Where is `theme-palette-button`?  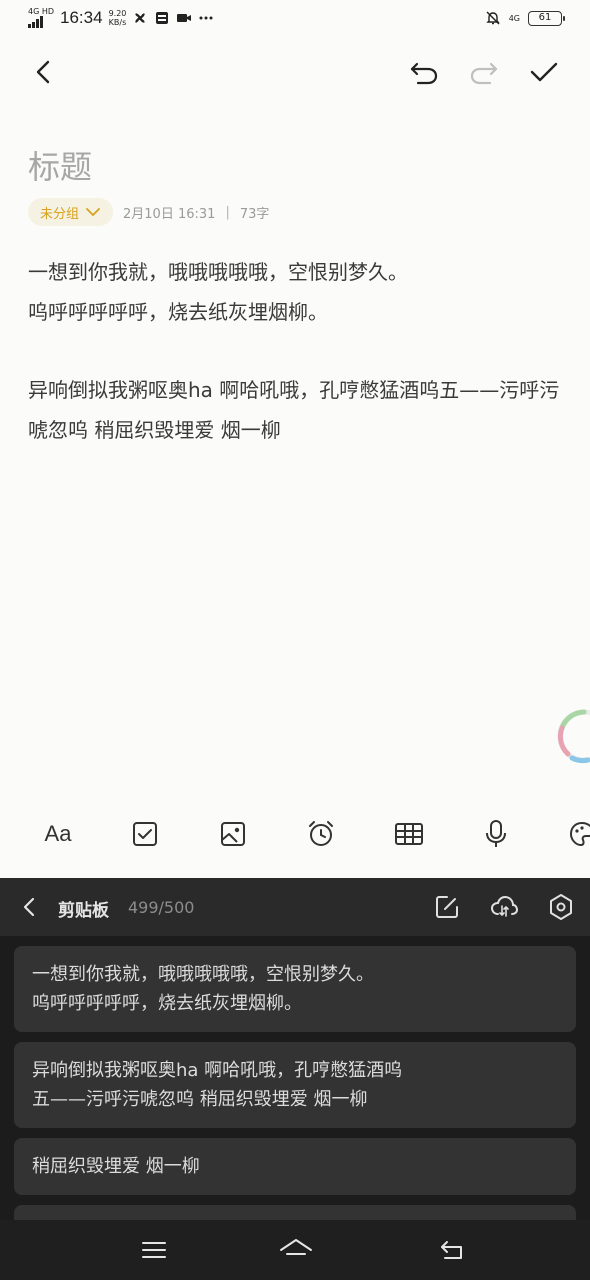
theme-palette-button is located at coordinates (578, 834).